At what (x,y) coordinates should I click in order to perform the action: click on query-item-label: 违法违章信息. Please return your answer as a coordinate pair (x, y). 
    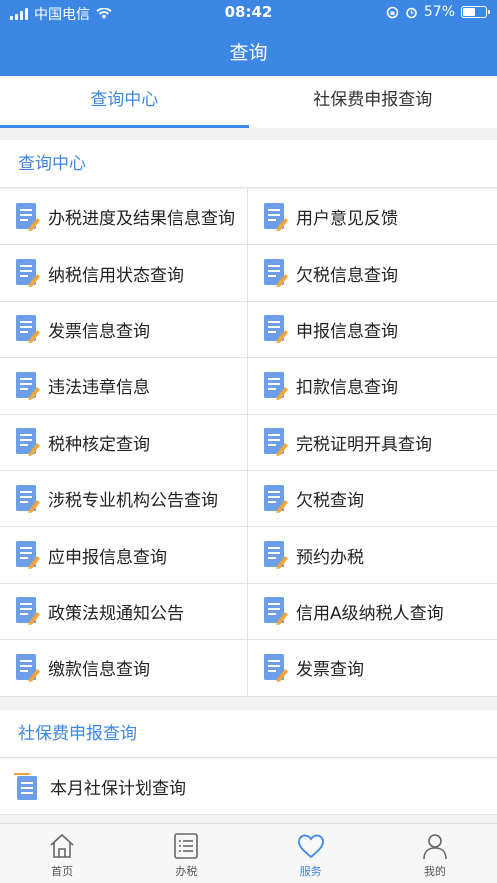
    Looking at the image, I should click on (99, 388).